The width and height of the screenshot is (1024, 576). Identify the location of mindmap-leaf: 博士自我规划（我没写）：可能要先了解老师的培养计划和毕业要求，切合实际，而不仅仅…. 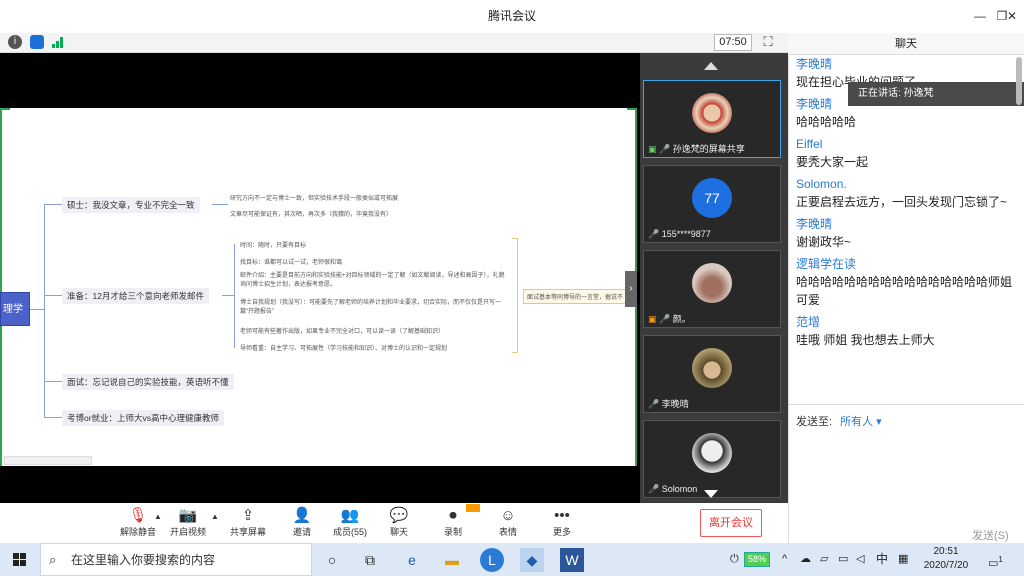
(371, 307).